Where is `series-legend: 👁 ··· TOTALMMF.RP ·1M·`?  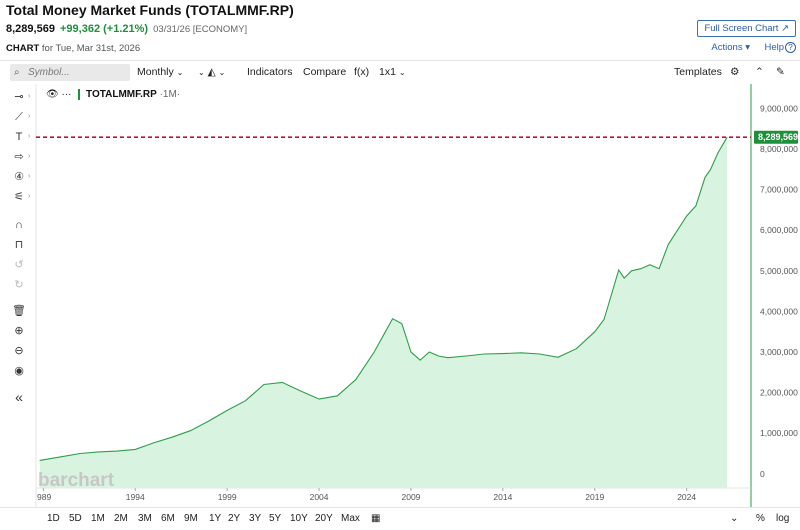 series-legend: 👁 ··· TOTALMMF.RP ·1M· is located at coordinates (113, 94).